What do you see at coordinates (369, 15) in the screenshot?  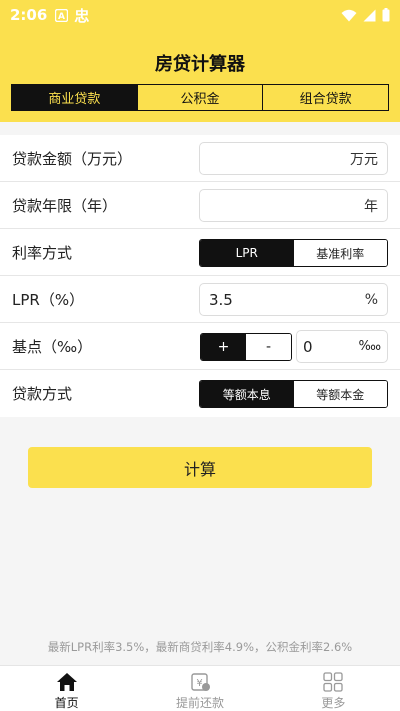 I see `signal-icon` at bounding box center [369, 15].